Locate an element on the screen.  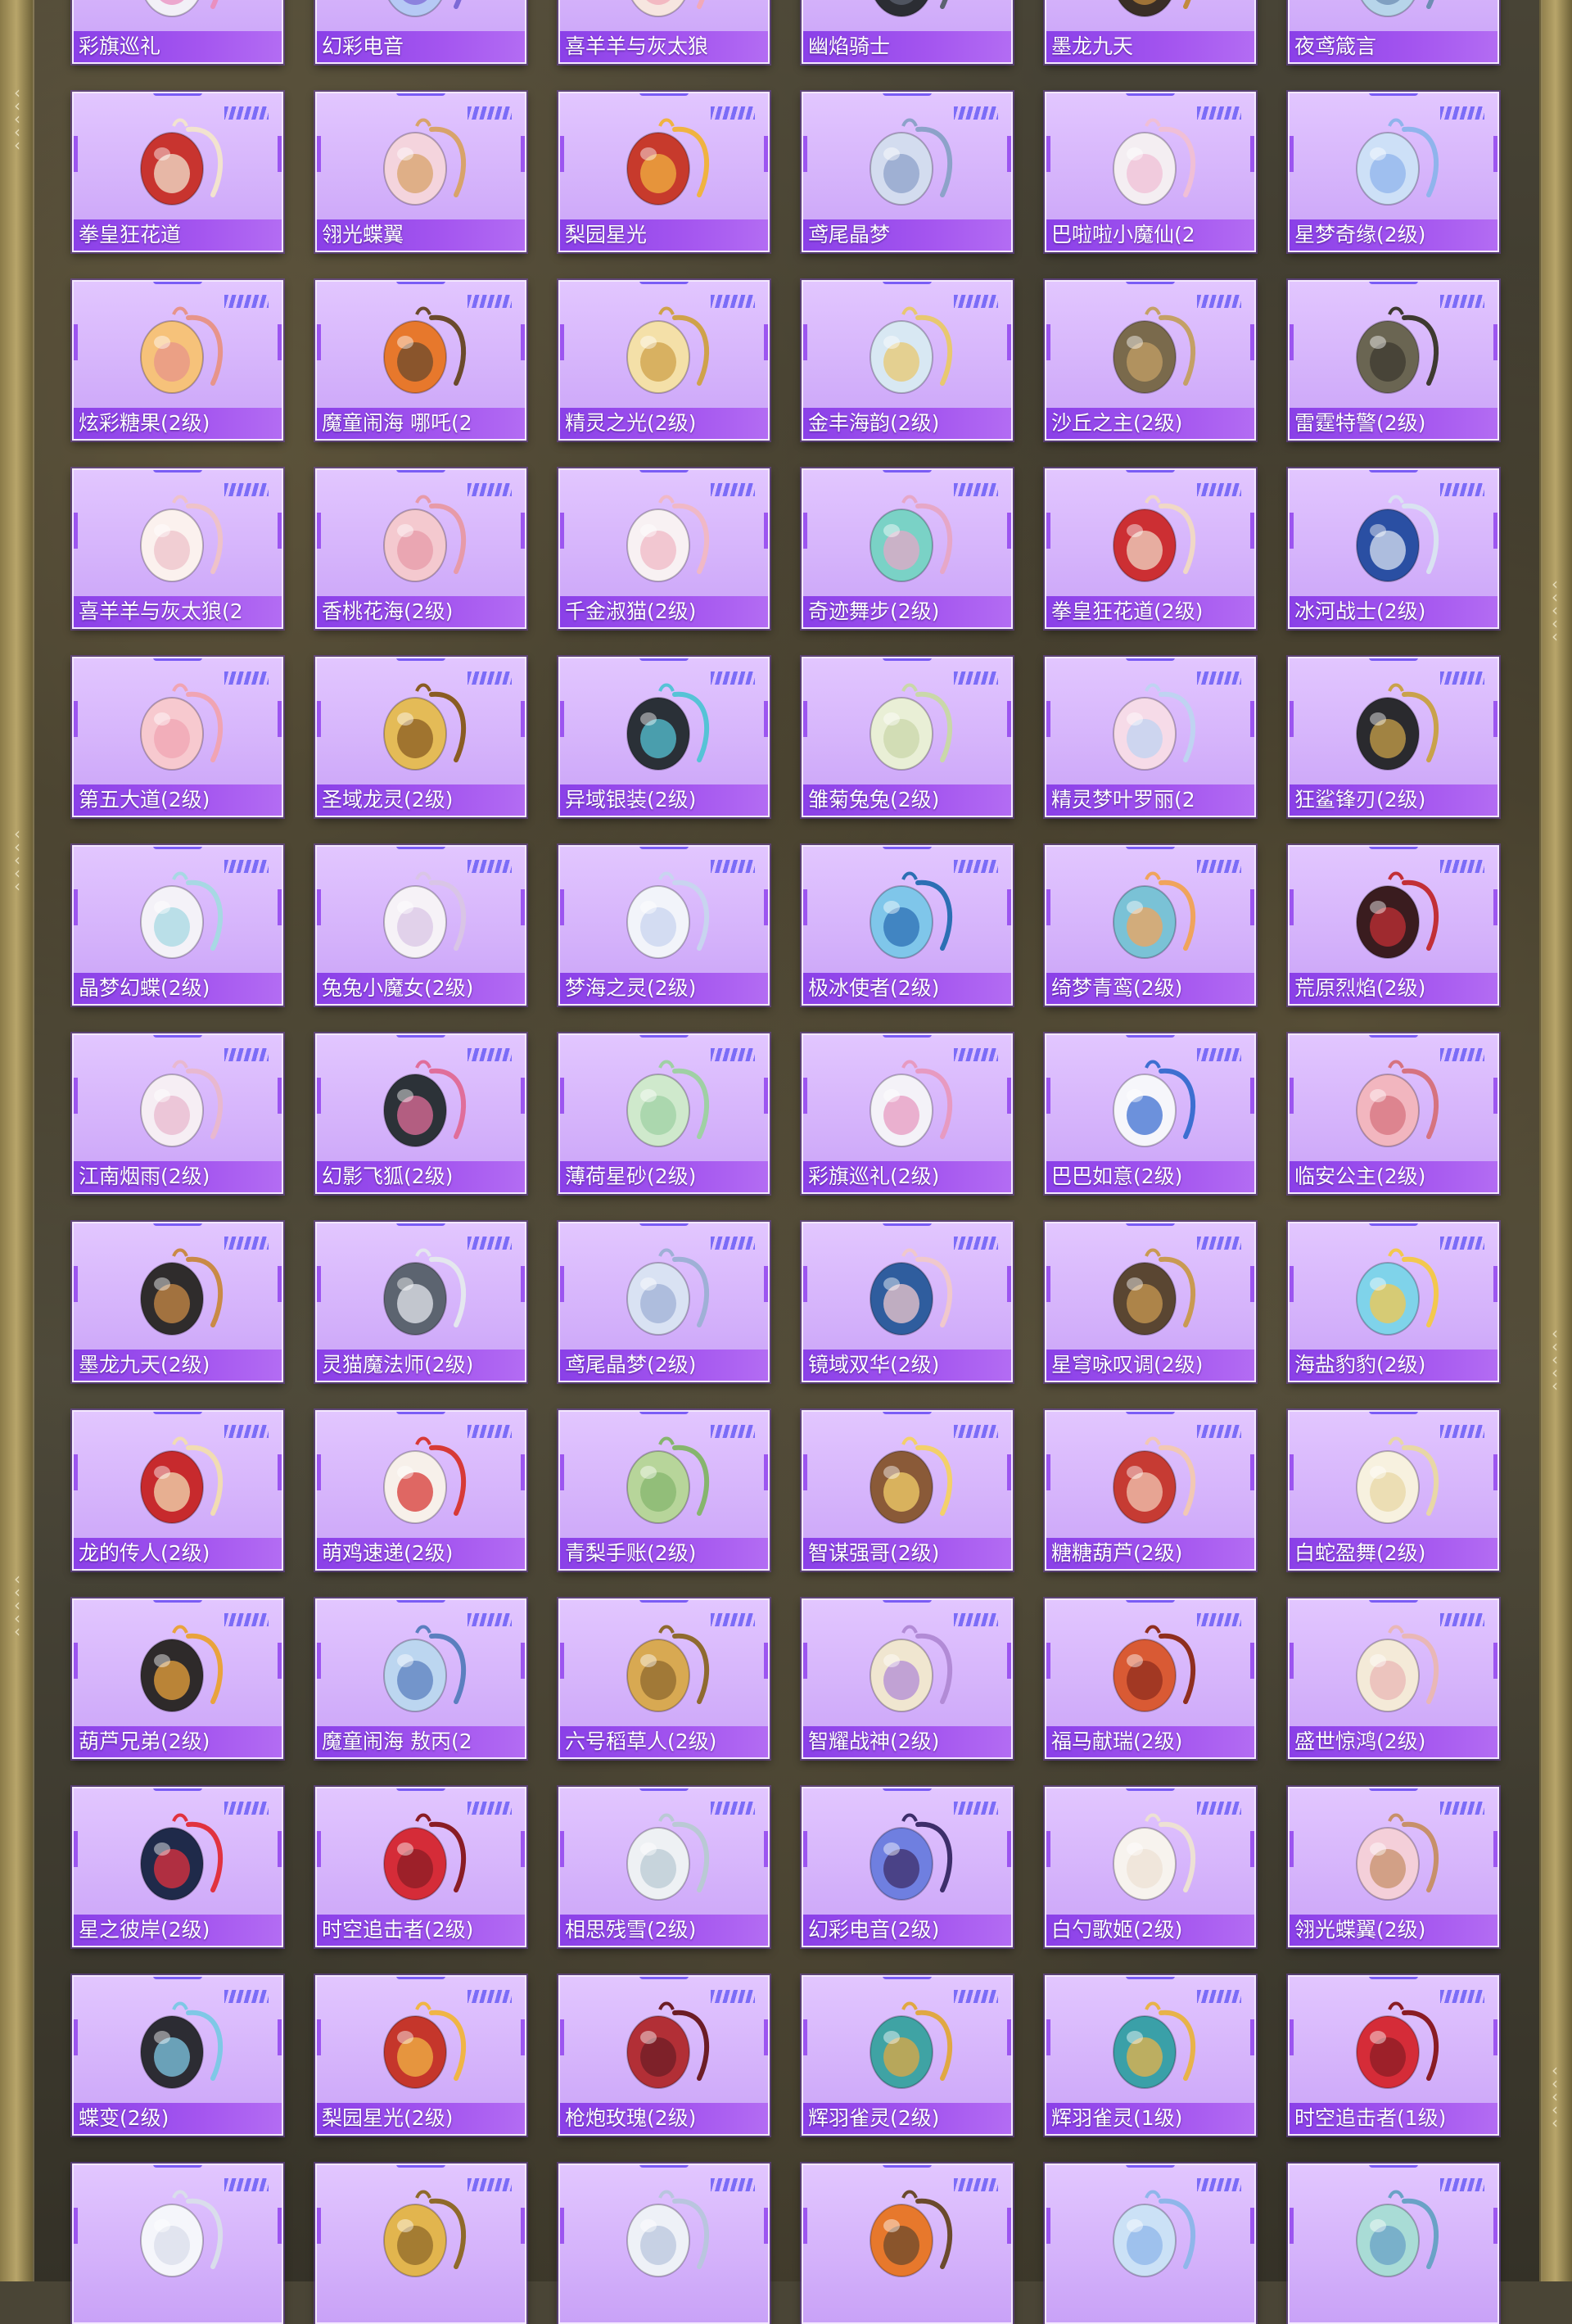
backpack-card: 奇迹舞步(2级) is located at coordinates (908, 548).